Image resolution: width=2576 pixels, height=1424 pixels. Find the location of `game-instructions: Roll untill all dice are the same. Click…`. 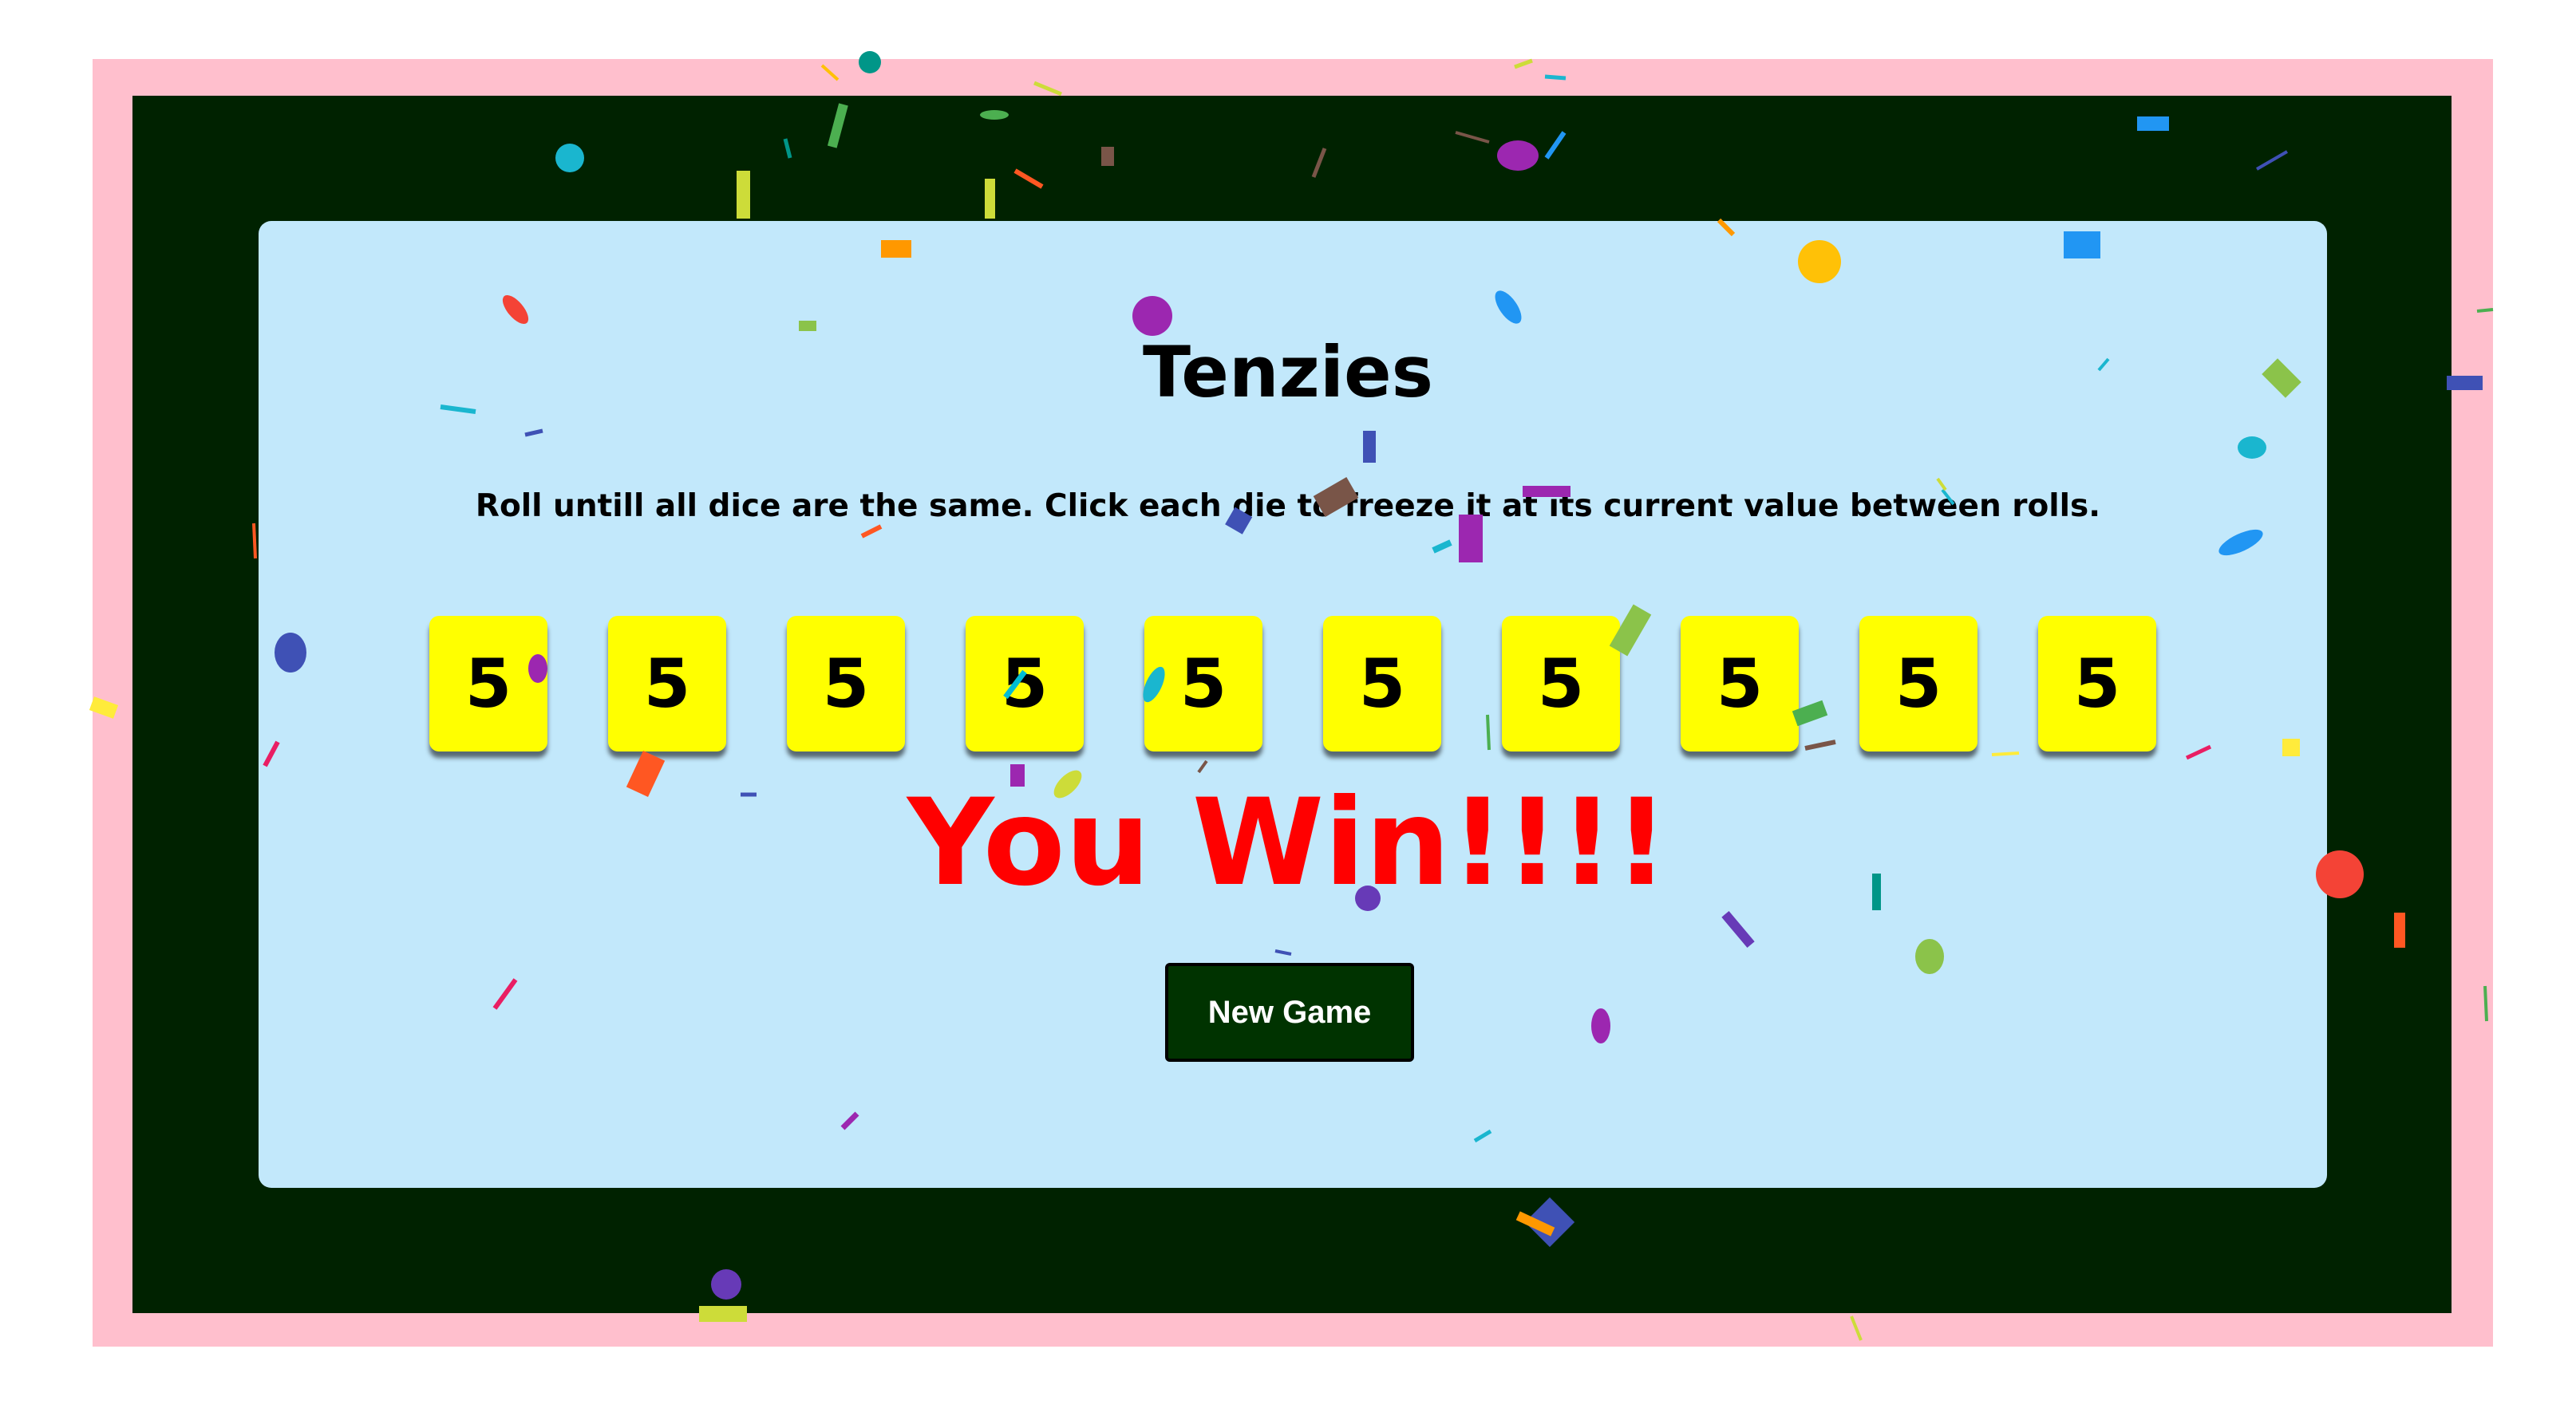

game-instructions: Roll untill all dice are the same. Click… is located at coordinates (1288, 506).